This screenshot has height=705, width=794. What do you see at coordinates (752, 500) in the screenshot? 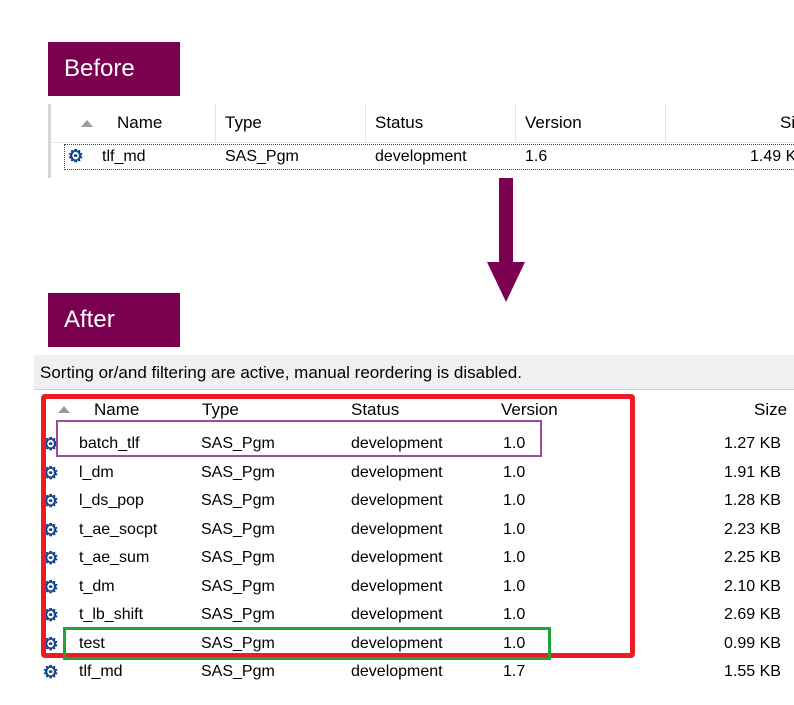
I see `file-size: 1.28 KB` at bounding box center [752, 500].